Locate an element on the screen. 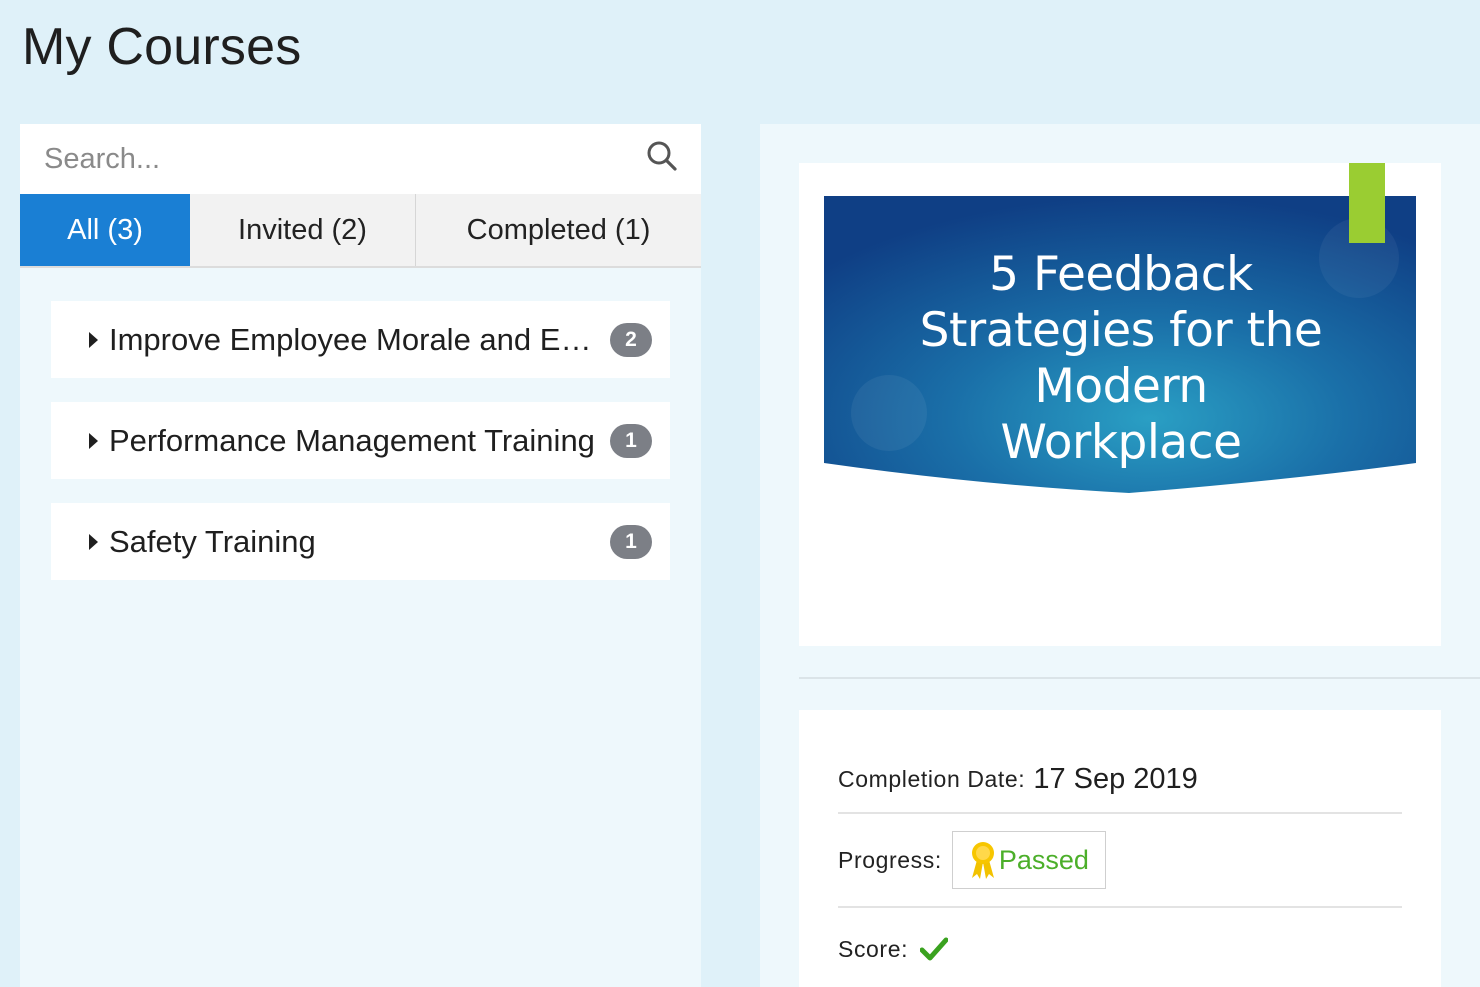 Image resolution: width=1480 pixels, height=987 pixels. course-item-performance-management: Performance Management Training 1 is located at coordinates (360, 440).